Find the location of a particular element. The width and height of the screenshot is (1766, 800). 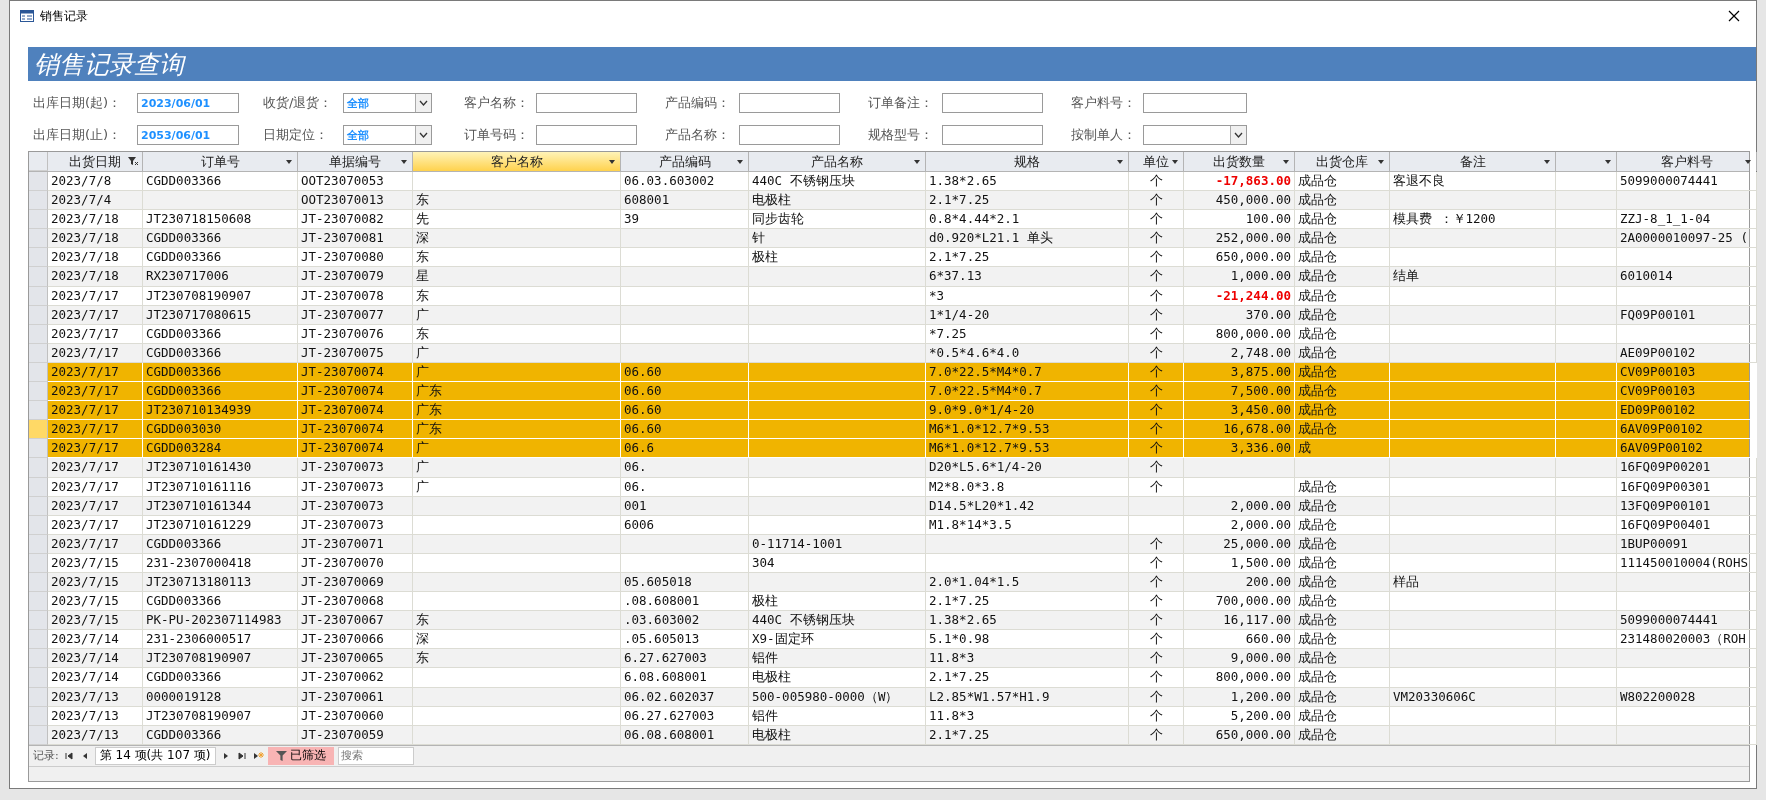

table-cell: 650,000.00 is located at coordinates (1239, 735).